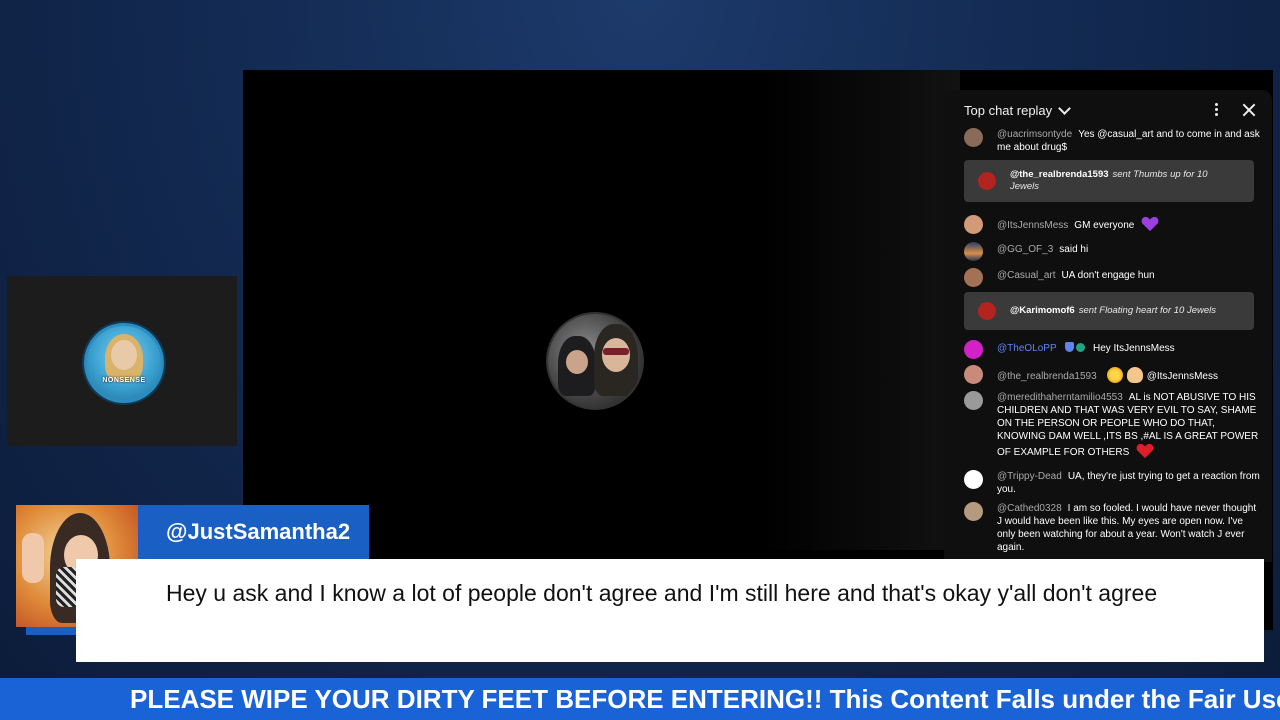  What do you see at coordinates (1147, 310) in the screenshot?
I see `gift-text: sent Floating heart for 10 Jewels` at bounding box center [1147, 310].